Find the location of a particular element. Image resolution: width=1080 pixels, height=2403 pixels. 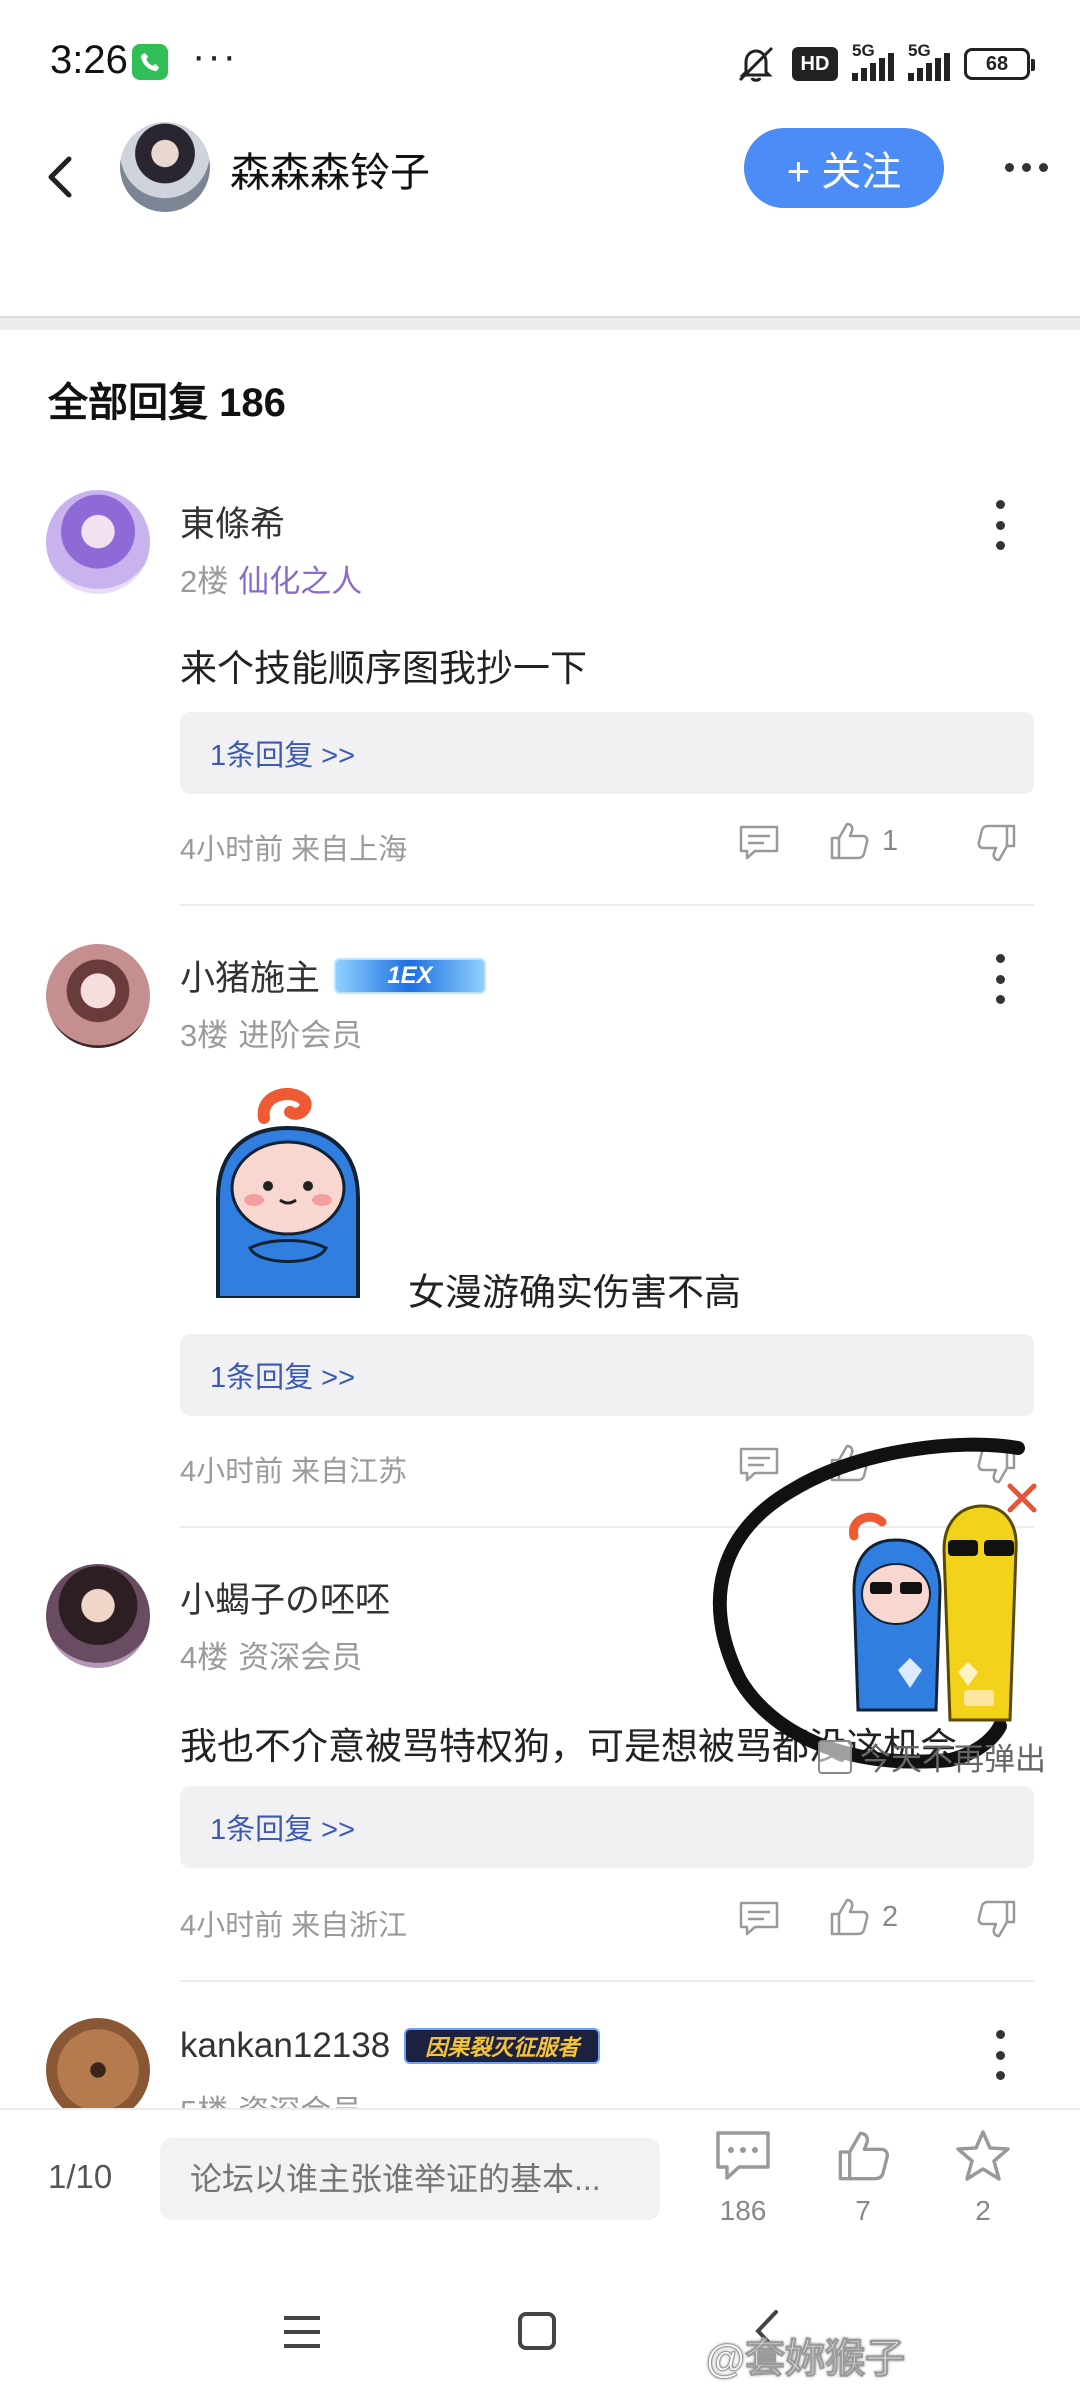

divider is located at coordinates (540, 323).